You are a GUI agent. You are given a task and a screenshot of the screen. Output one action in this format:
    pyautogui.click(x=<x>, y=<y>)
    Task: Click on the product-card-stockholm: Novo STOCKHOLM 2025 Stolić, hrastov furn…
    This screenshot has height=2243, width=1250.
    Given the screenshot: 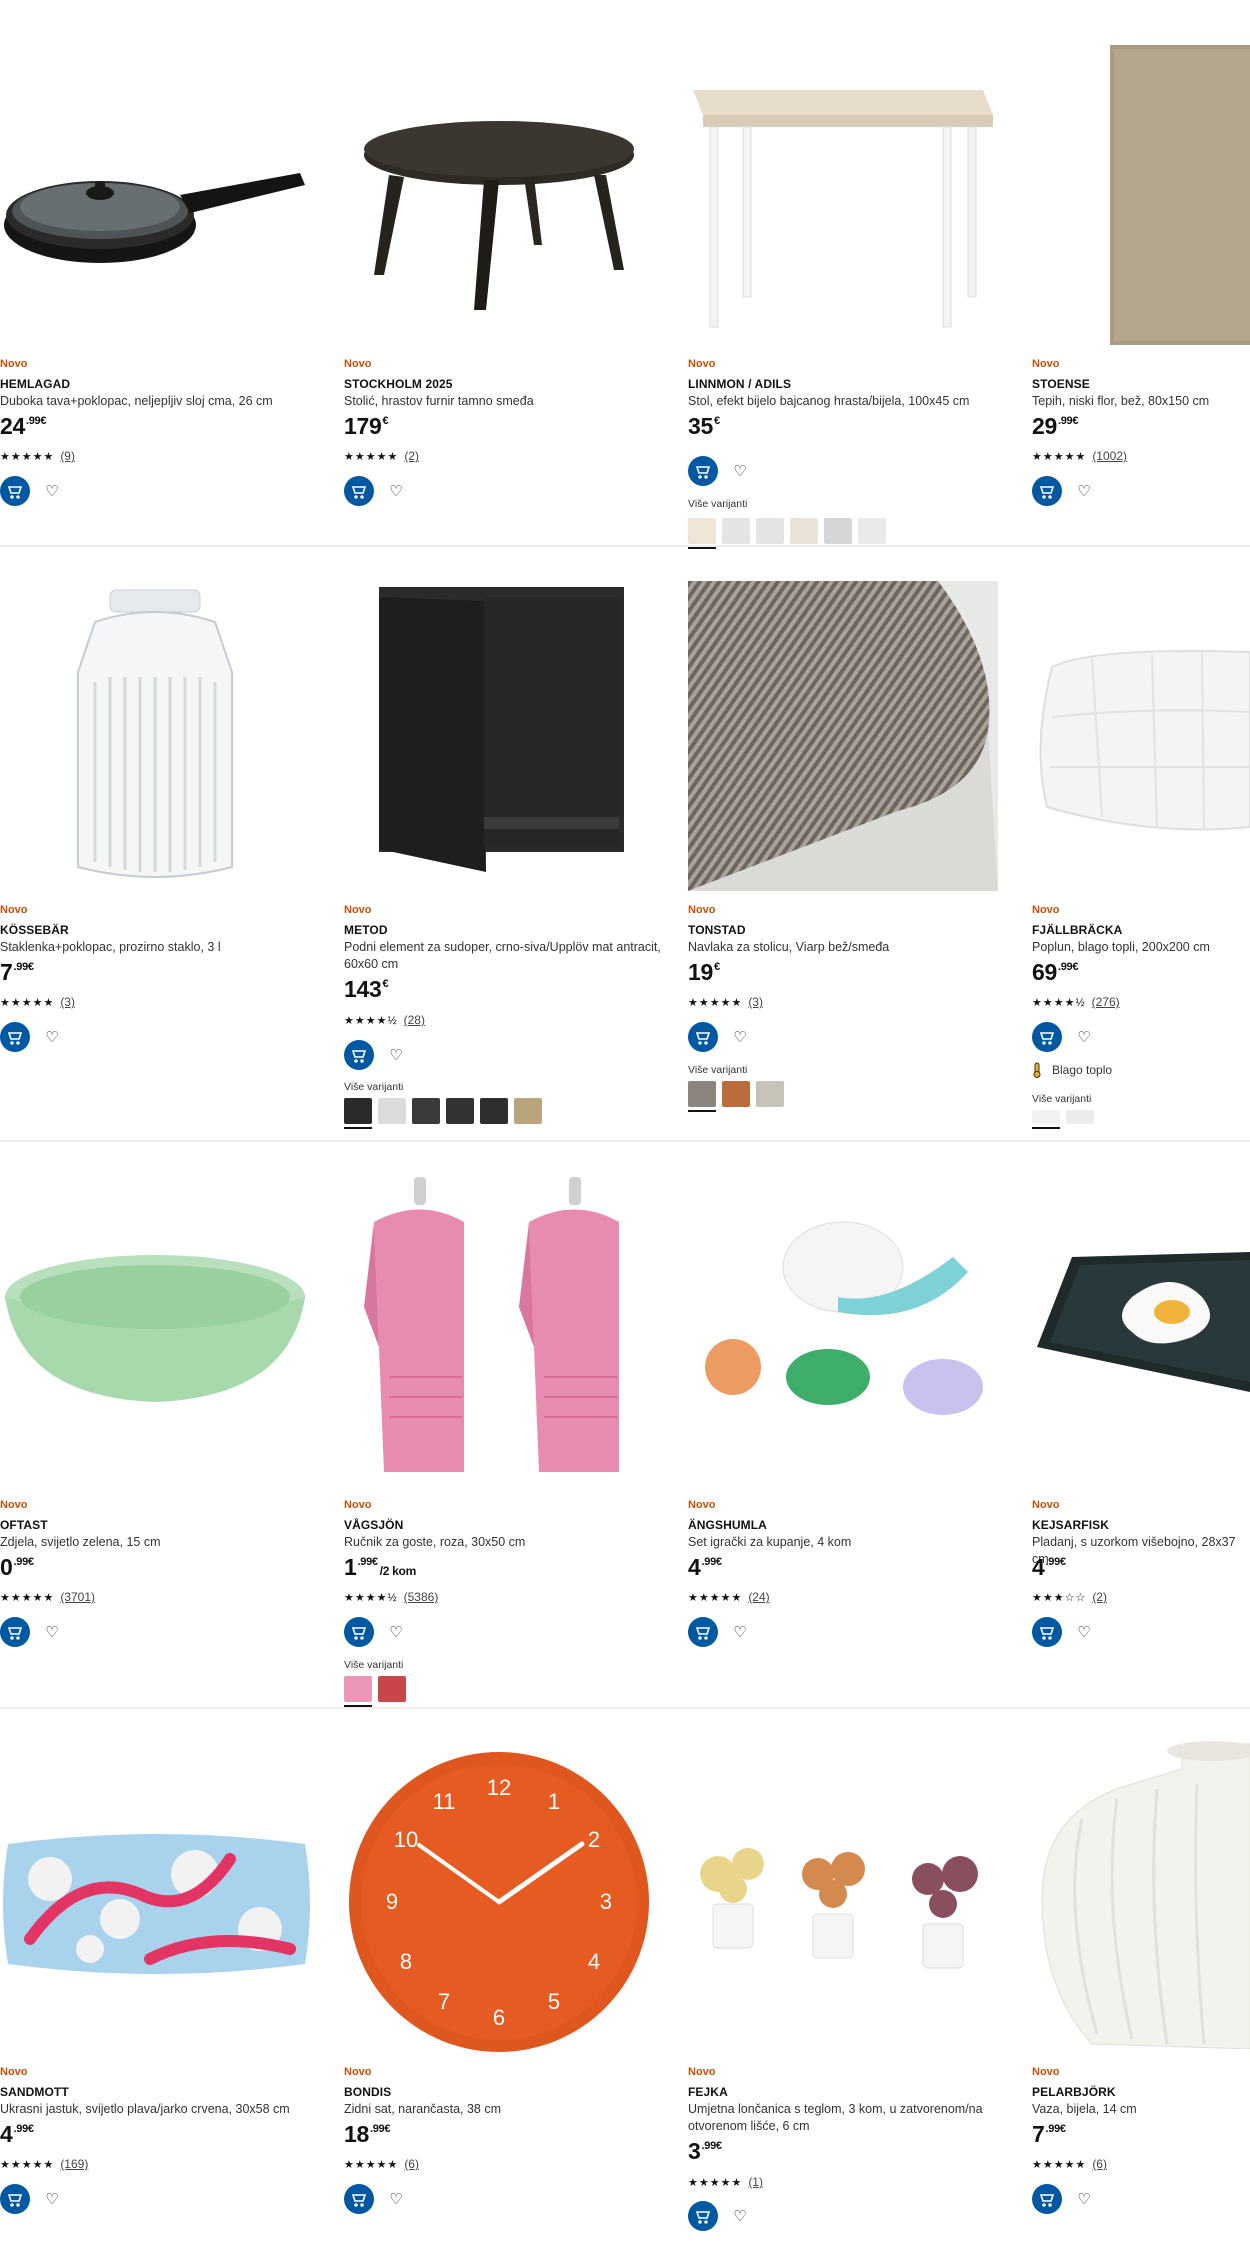 What is the action you would take?
    pyautogui.click(x=509, y=270)
    